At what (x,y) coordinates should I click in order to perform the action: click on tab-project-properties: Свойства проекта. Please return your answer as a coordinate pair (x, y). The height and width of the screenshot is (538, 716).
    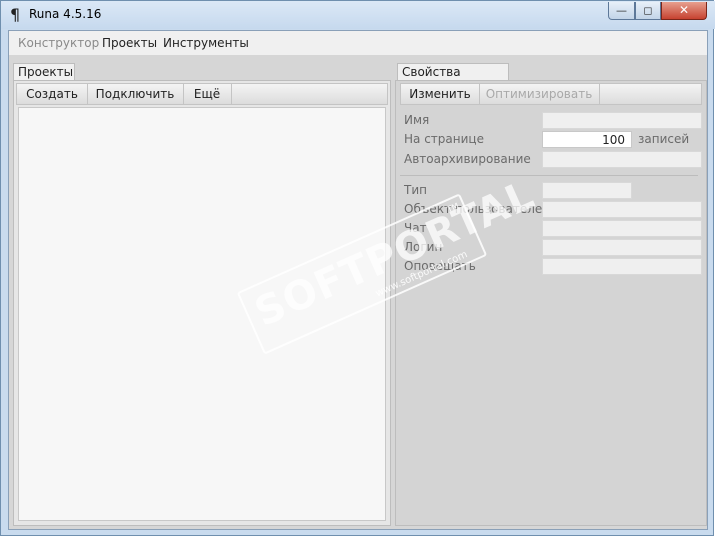
    Looking at the image, I should click on (453, 79).